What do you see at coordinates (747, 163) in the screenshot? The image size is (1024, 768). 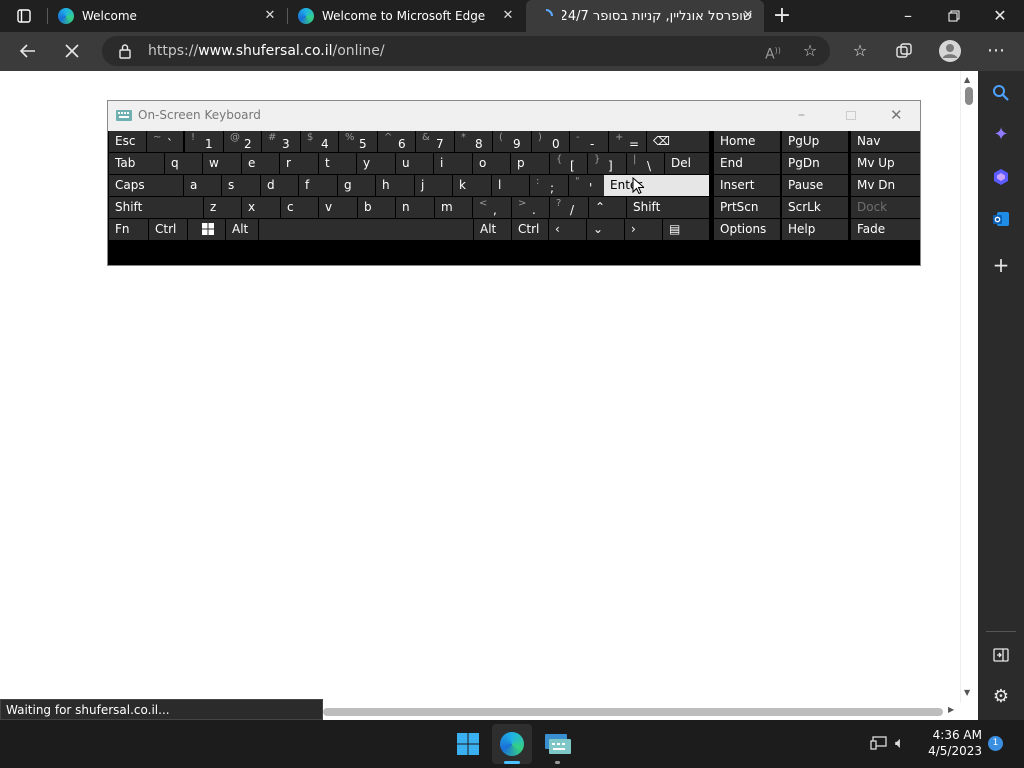 I see `key-end: End` at bounding box center [747, 163].